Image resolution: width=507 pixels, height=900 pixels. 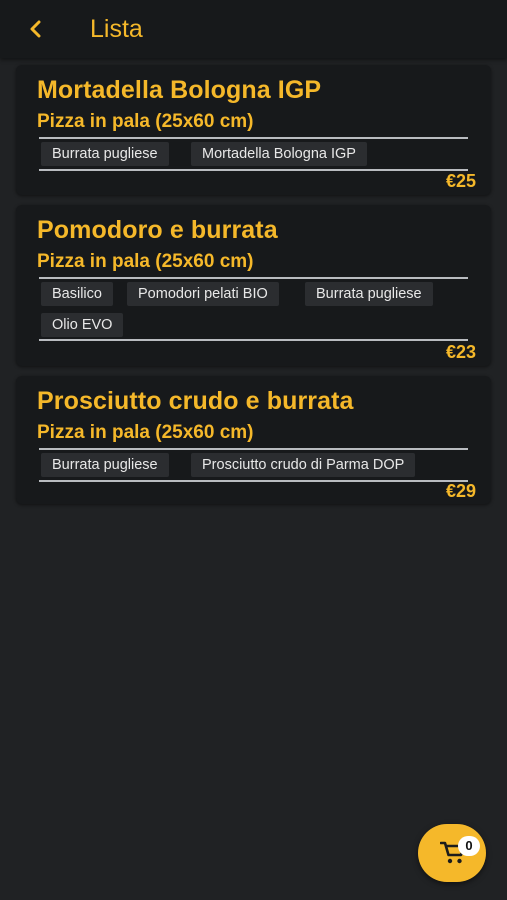 I want to click on app-bar: Lista, so click(x=253, y=29).